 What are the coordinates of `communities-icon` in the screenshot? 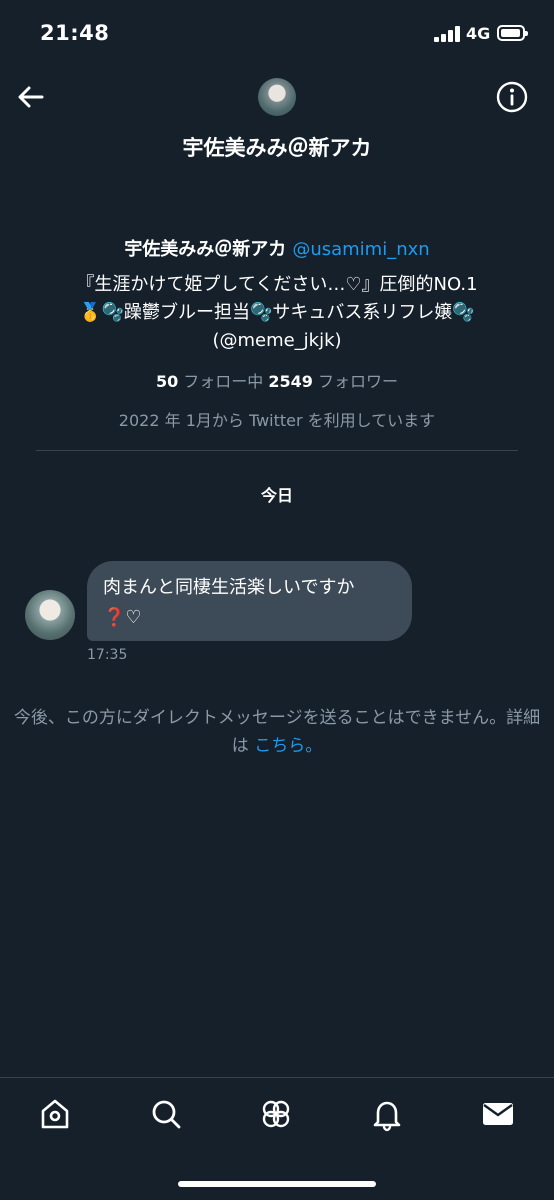 It's located at (276, 1114).